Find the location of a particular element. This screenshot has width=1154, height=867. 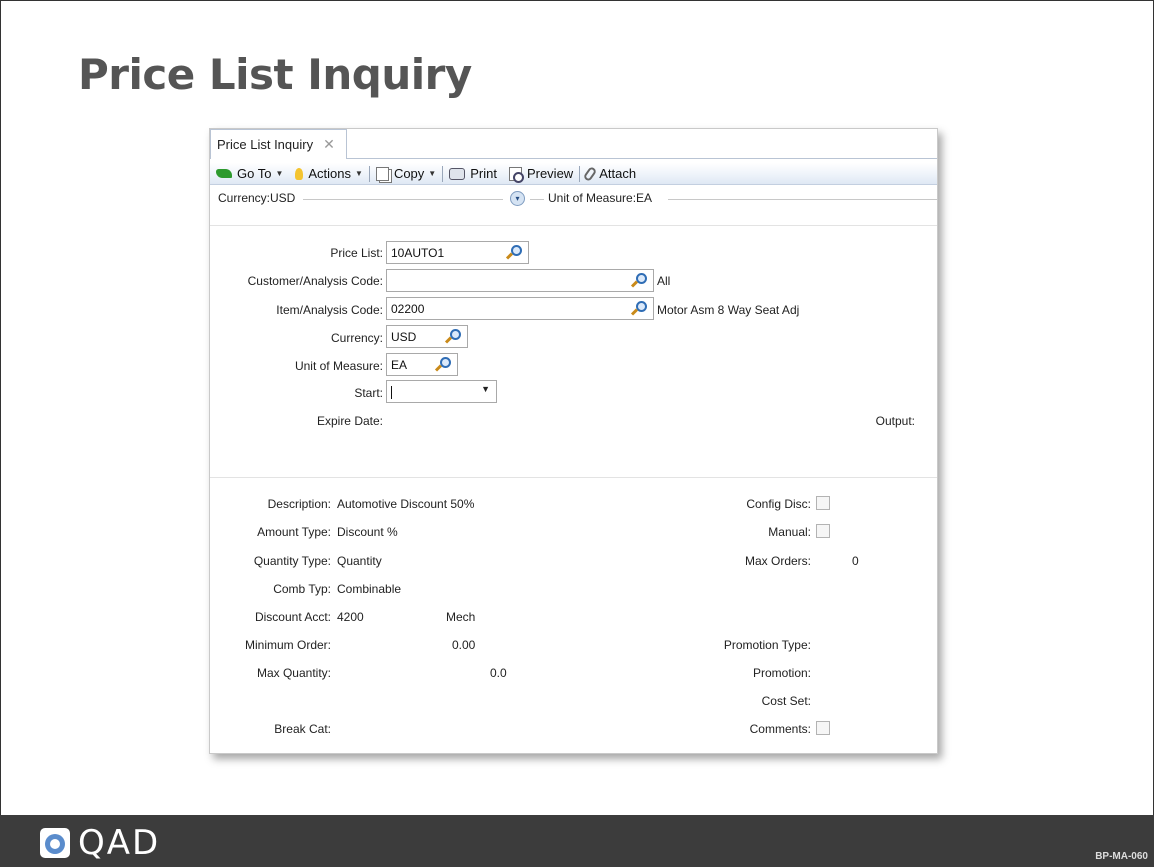

actions-label: Actions is located at coordinates (330, 173).